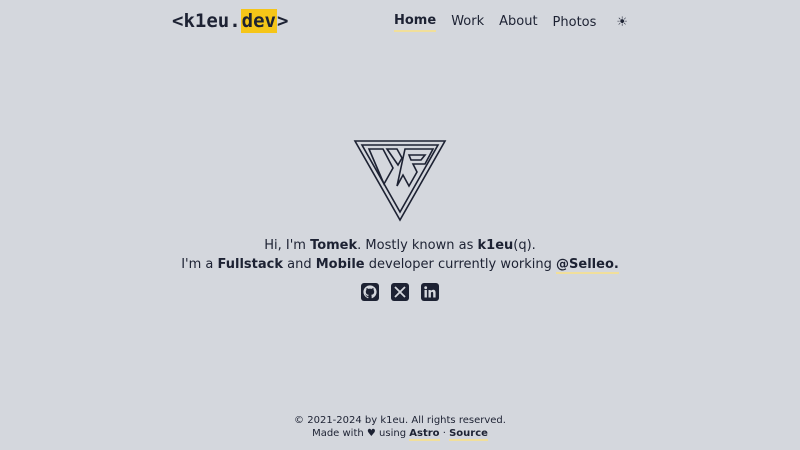  What do you see at coordinates (622, 22) in the screenshot?
I see `theme-toggle-sun-icon: ☀` at bounding box center [622, 22].